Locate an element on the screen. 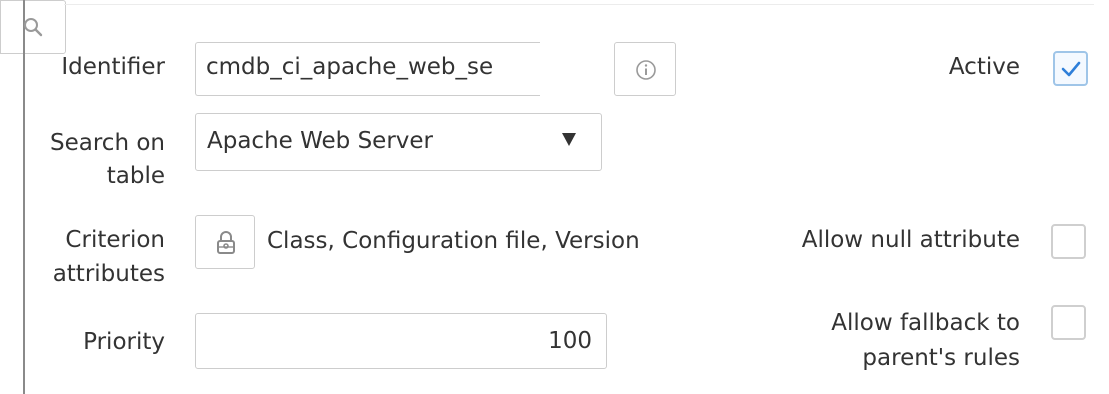 The width and height of the screenshot is (1109, 394). allow-fallback-label-line1: Allow fallback to is located at coordinates (925, 323).